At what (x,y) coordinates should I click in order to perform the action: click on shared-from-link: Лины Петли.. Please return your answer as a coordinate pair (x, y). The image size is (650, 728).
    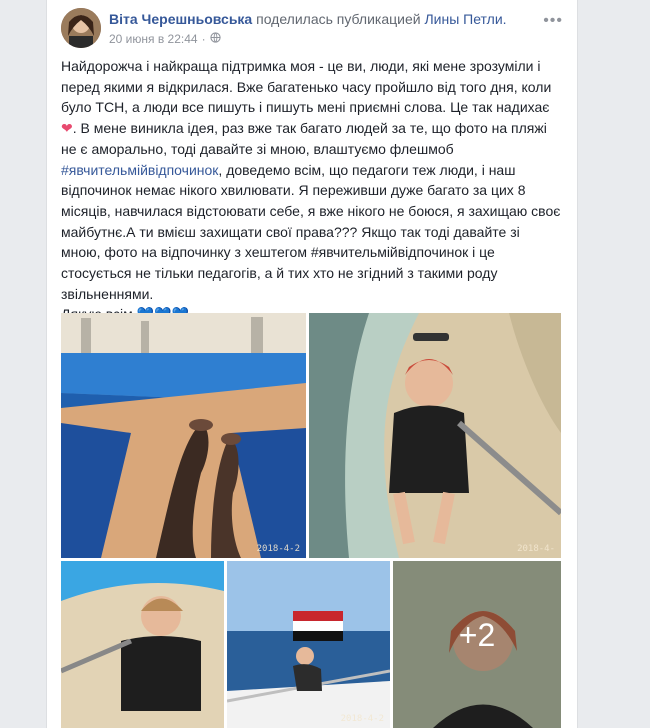
    Looking at the image, I should click on (465, 19).